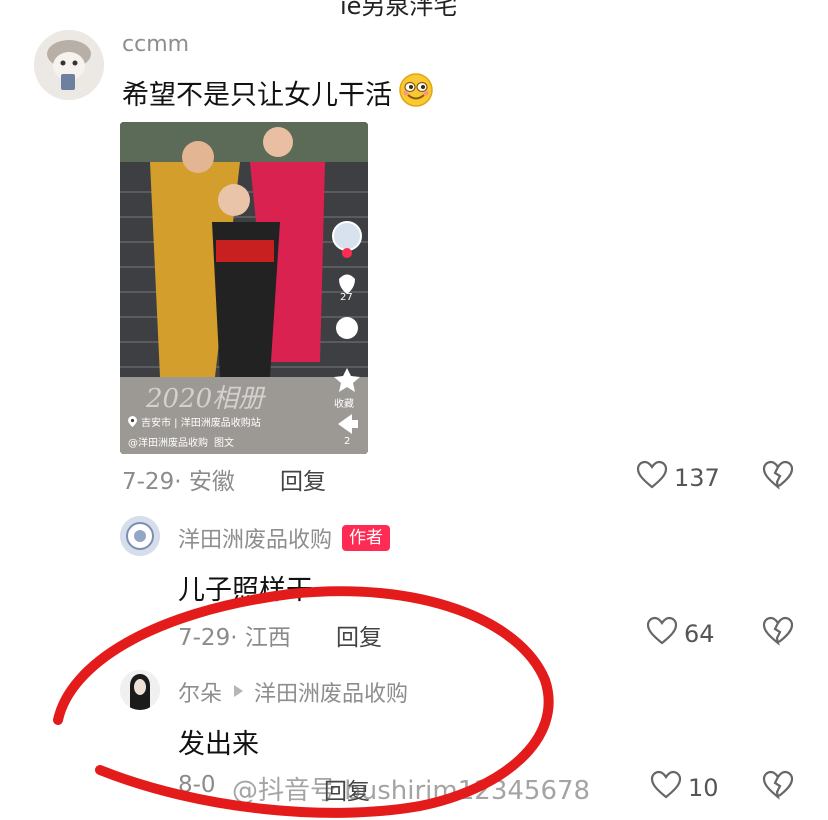 This screenshot has width=828, height=820. I want to click on image-location-tag: 吉安市 | 洋田洲废品收购站, so click(194, 421).